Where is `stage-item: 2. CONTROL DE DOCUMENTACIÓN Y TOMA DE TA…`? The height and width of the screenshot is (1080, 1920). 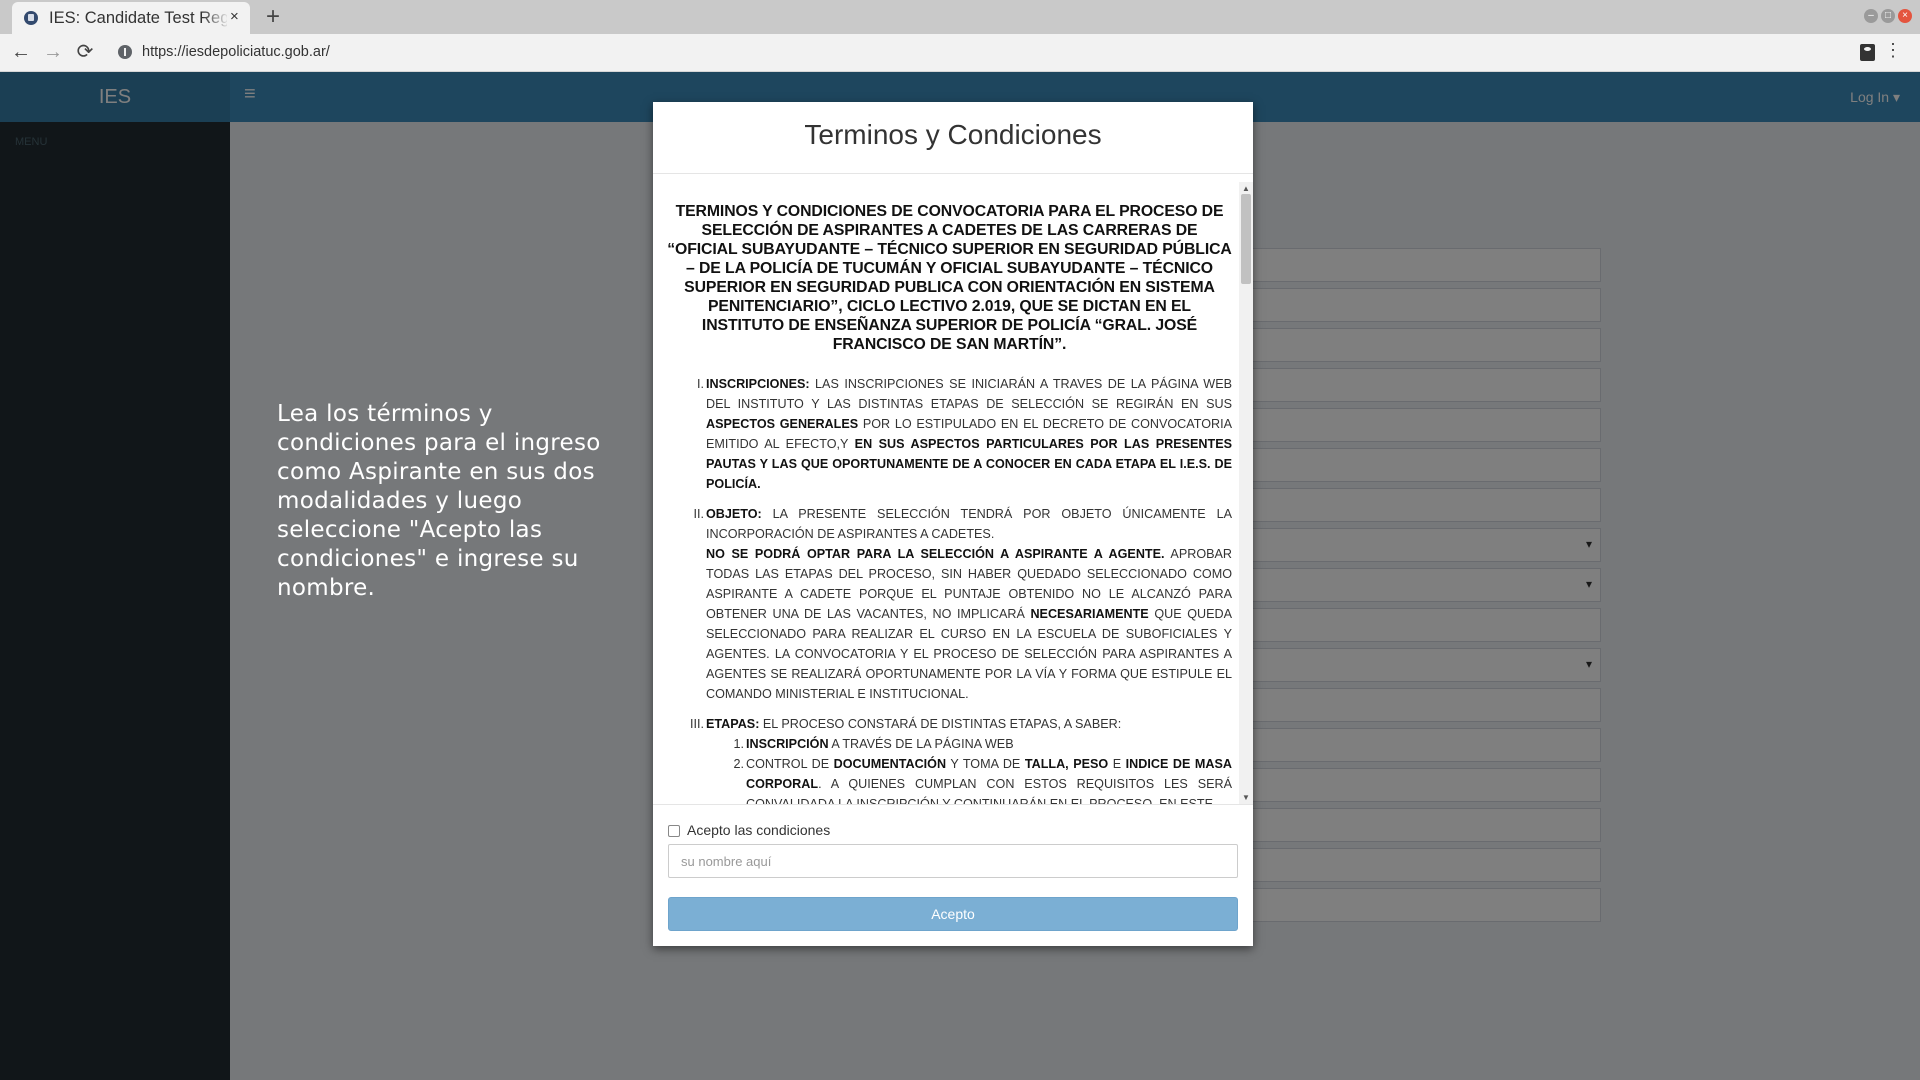
stage-item: 2. CONTROL DE DOCUMENTACIÓN Y TOMA DE TA… is located at coordinates (969, 779).